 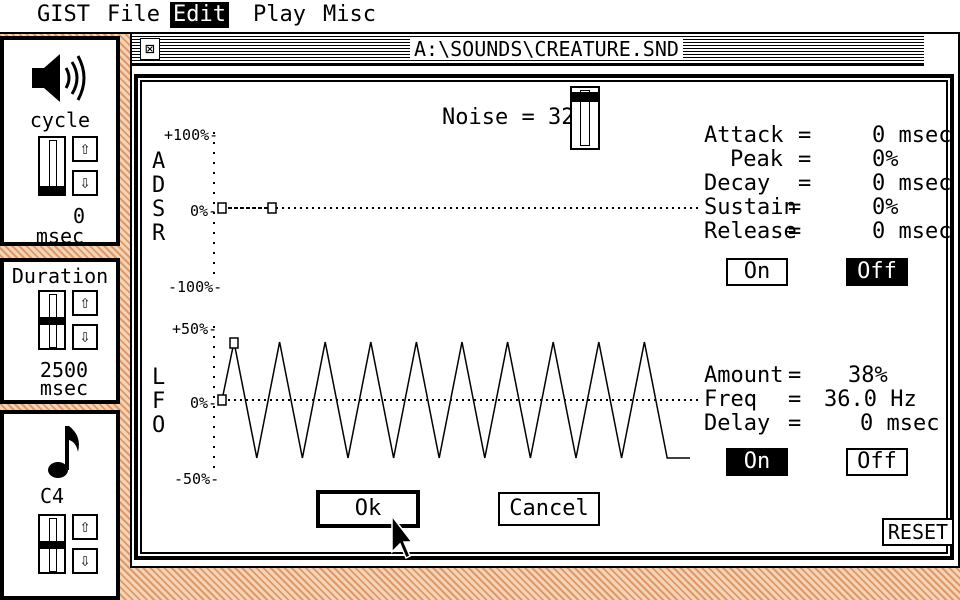 What do you see at coordinates (750, 207) in the screenshot?
I see `sustain-label: Sustain` at bounding box center [750, 207].